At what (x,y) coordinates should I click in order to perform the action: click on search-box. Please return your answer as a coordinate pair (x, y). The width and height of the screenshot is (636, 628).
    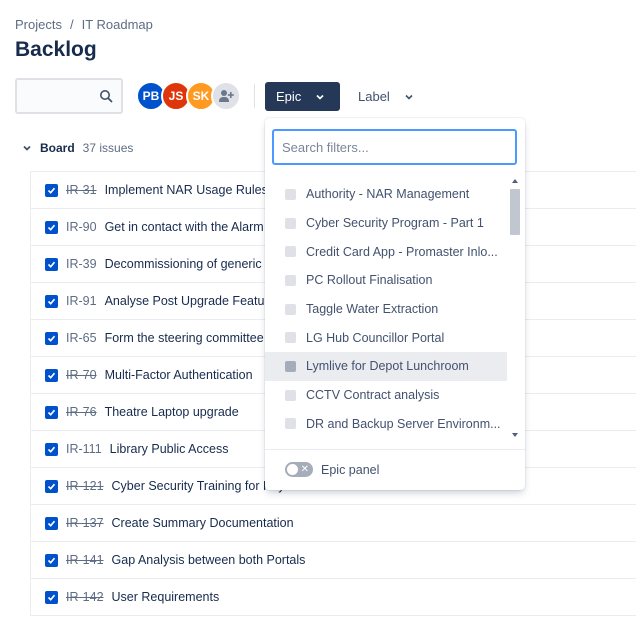
    Looking at the image, I should click on (69, 96).